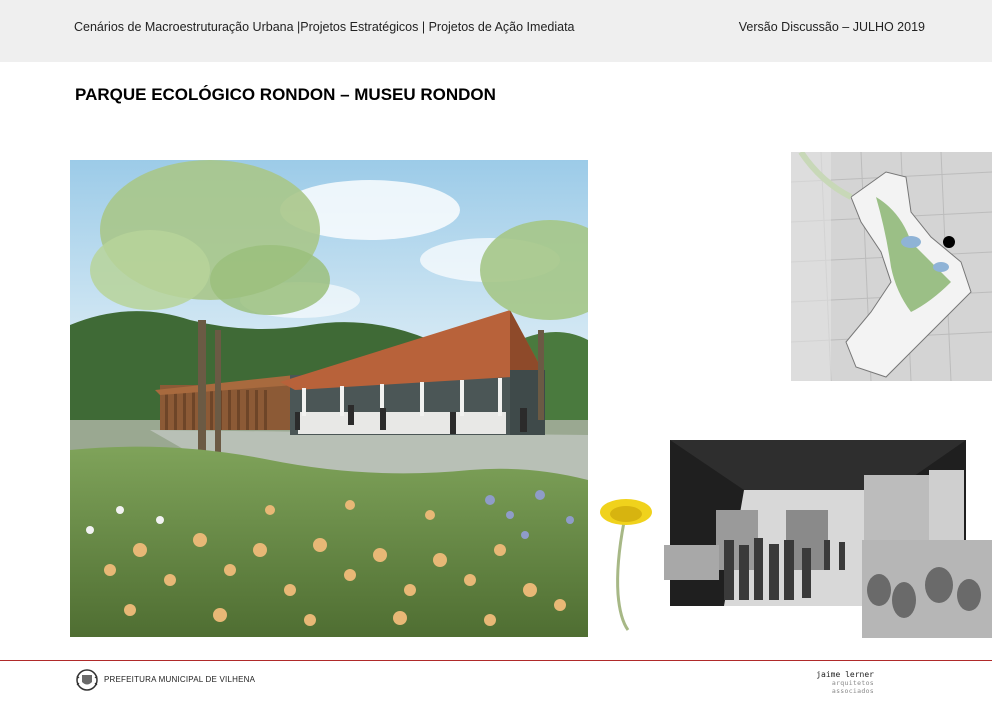 Image resolution: width=992 pixels, height=702 pixels. What do you see at coordinates (852, 687) in the screenshot?
I see `firm-subtitle: arquitetos associados` at bounding box center [852, 687].